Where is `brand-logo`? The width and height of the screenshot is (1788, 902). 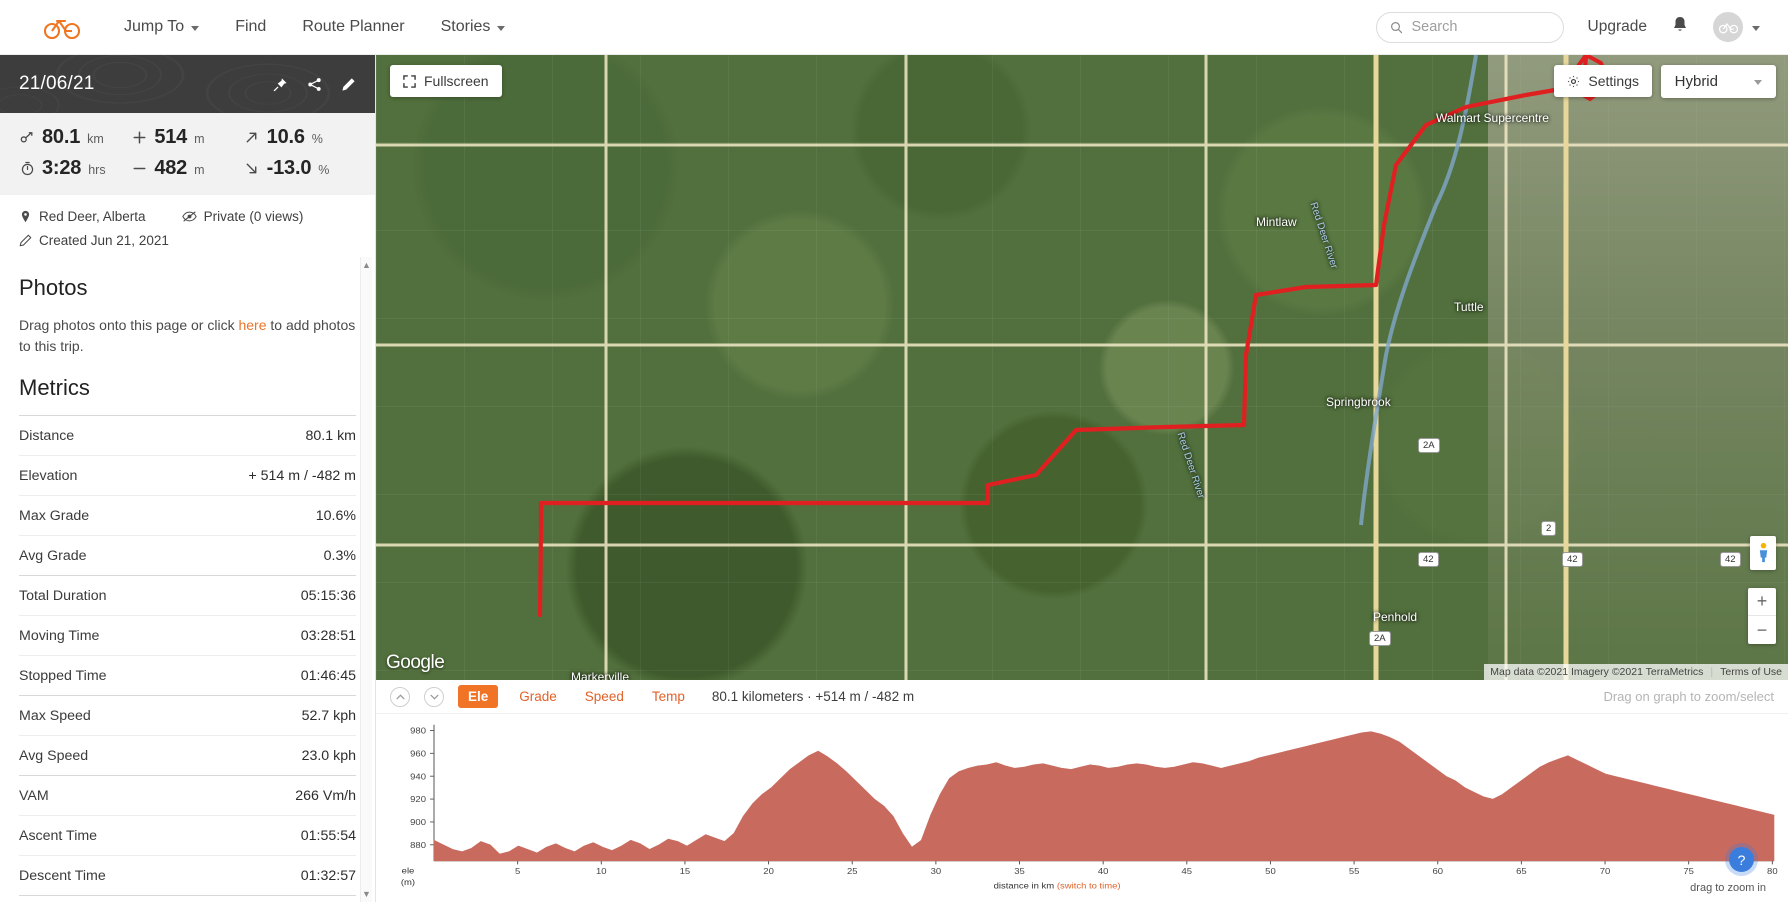 brand-logo is located at coordinates (62, 27).